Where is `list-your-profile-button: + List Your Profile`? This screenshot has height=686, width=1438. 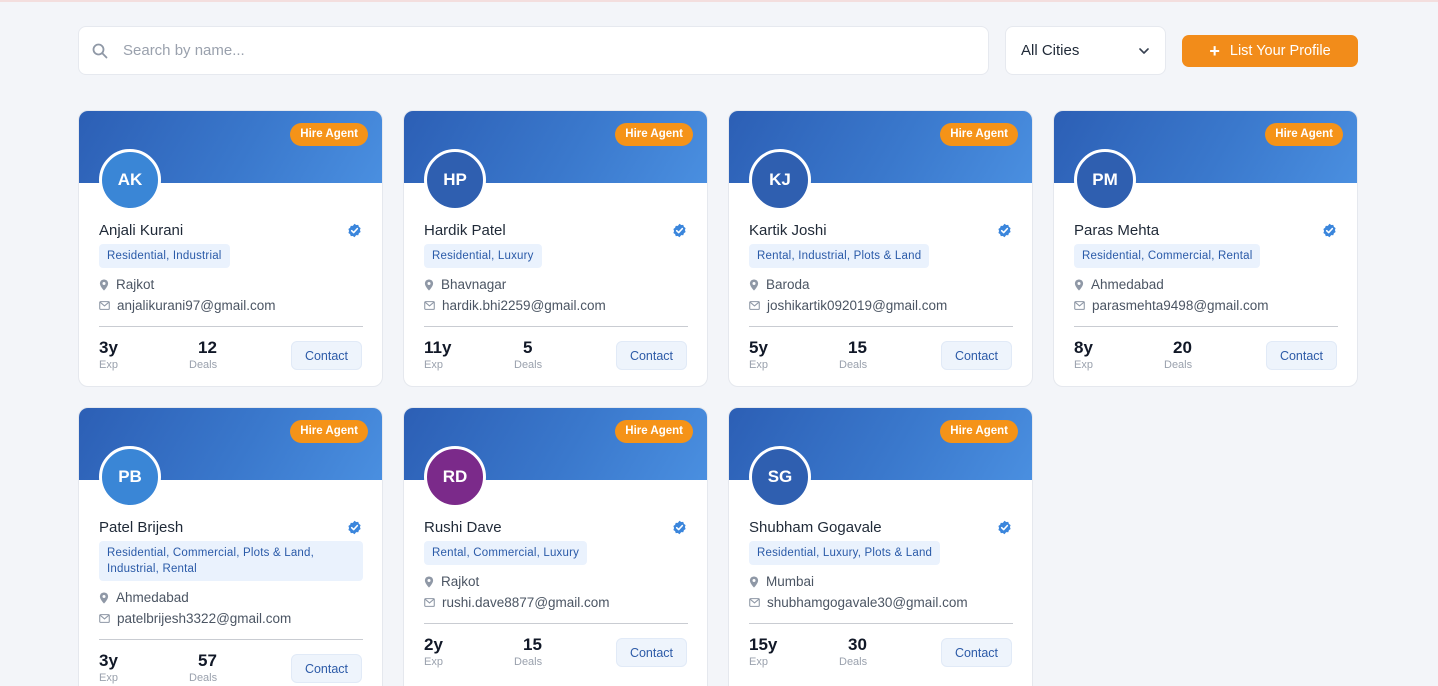
list-your-profile-button: + List Your Profile is located at coordinates (1270, 51).